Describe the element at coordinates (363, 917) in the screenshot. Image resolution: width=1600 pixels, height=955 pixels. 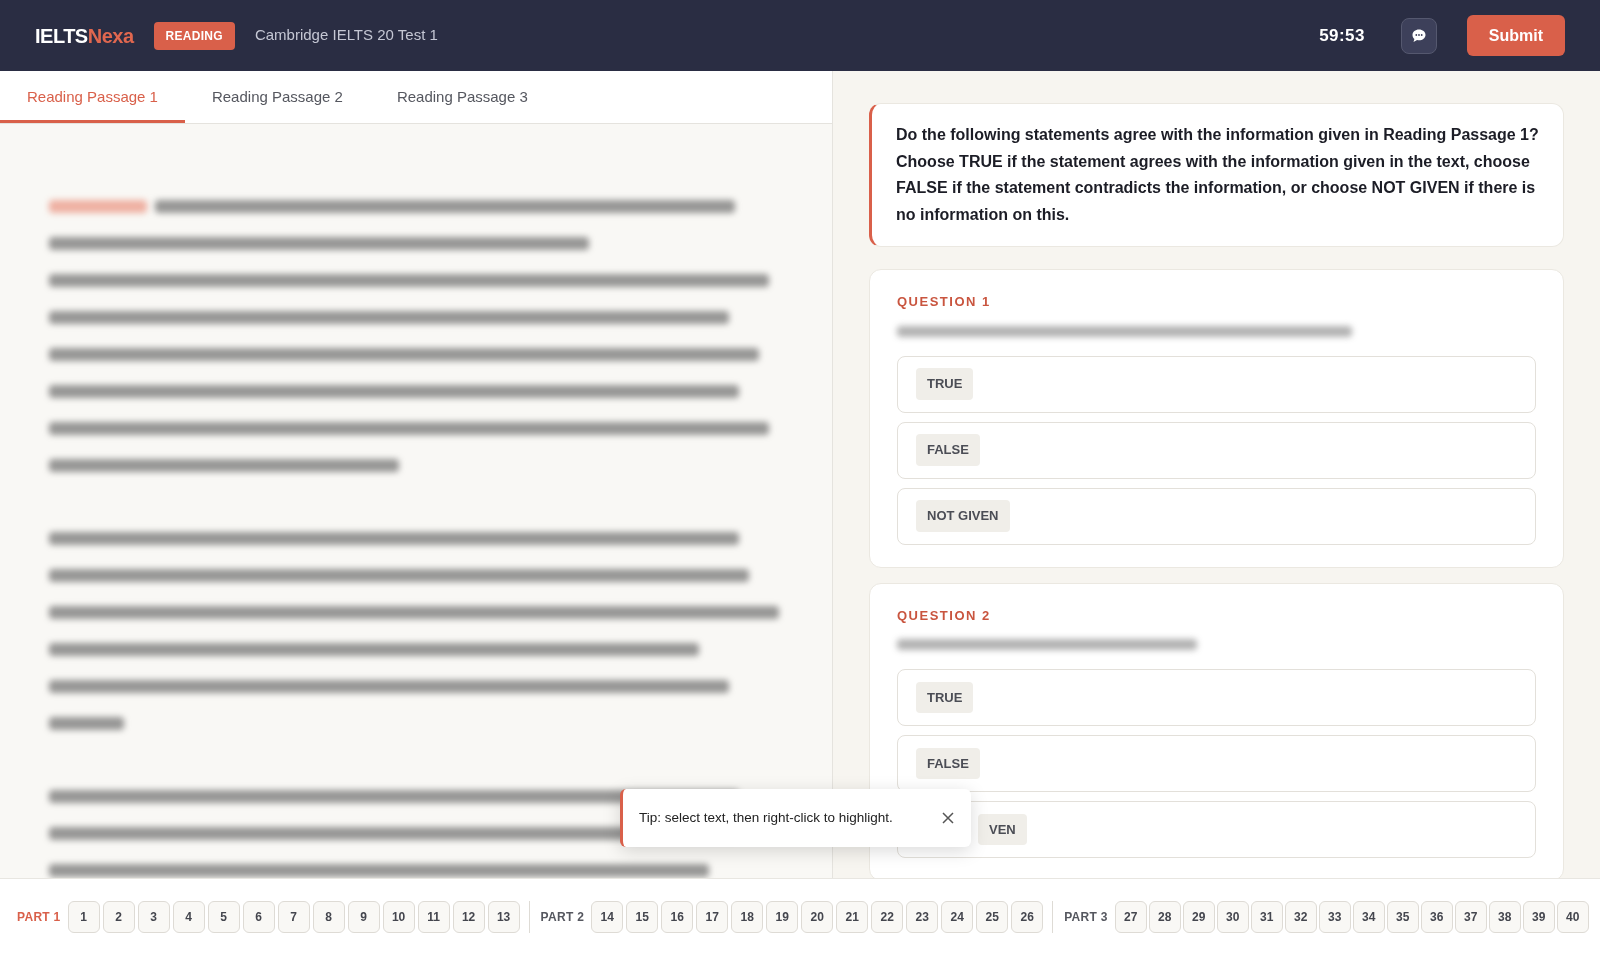
I see `question-number-button: 9` at that location.